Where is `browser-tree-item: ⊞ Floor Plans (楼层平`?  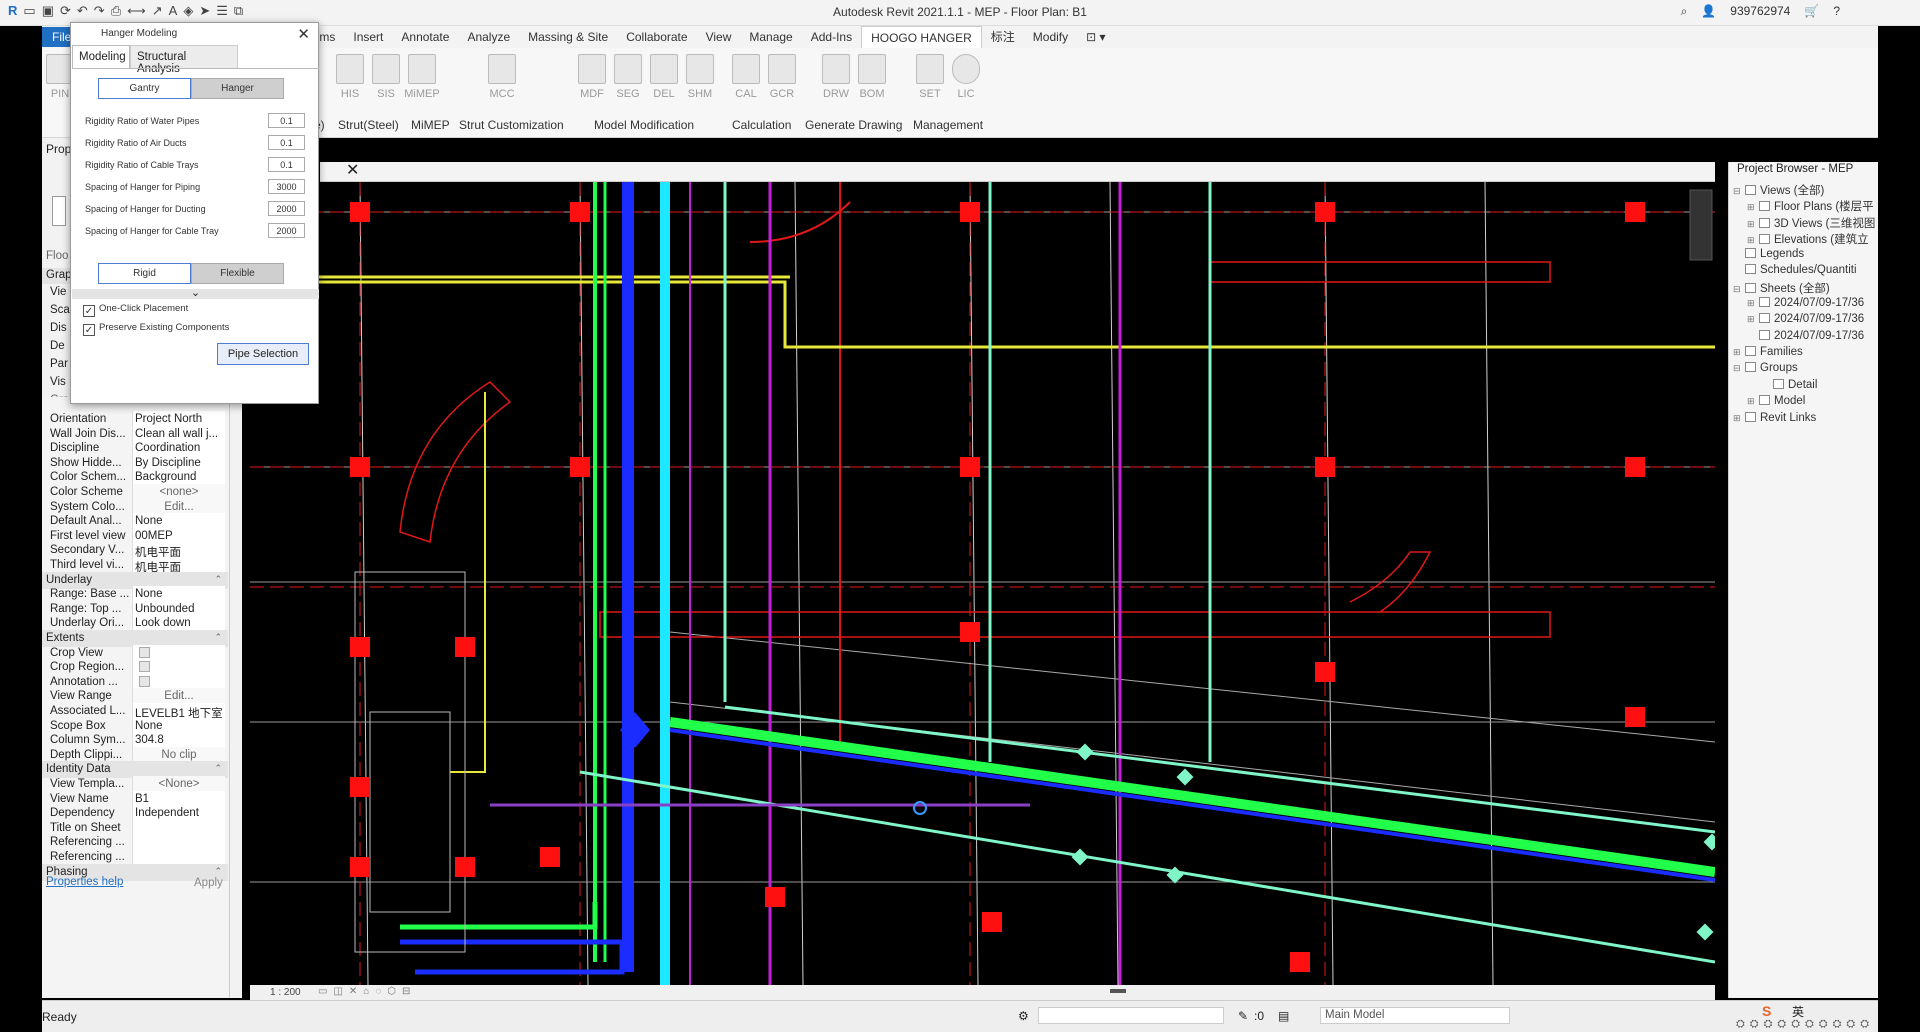 browser-tree-item: ⊞ Floor Plans (楼层平 is located at coordinates (1810, 206).